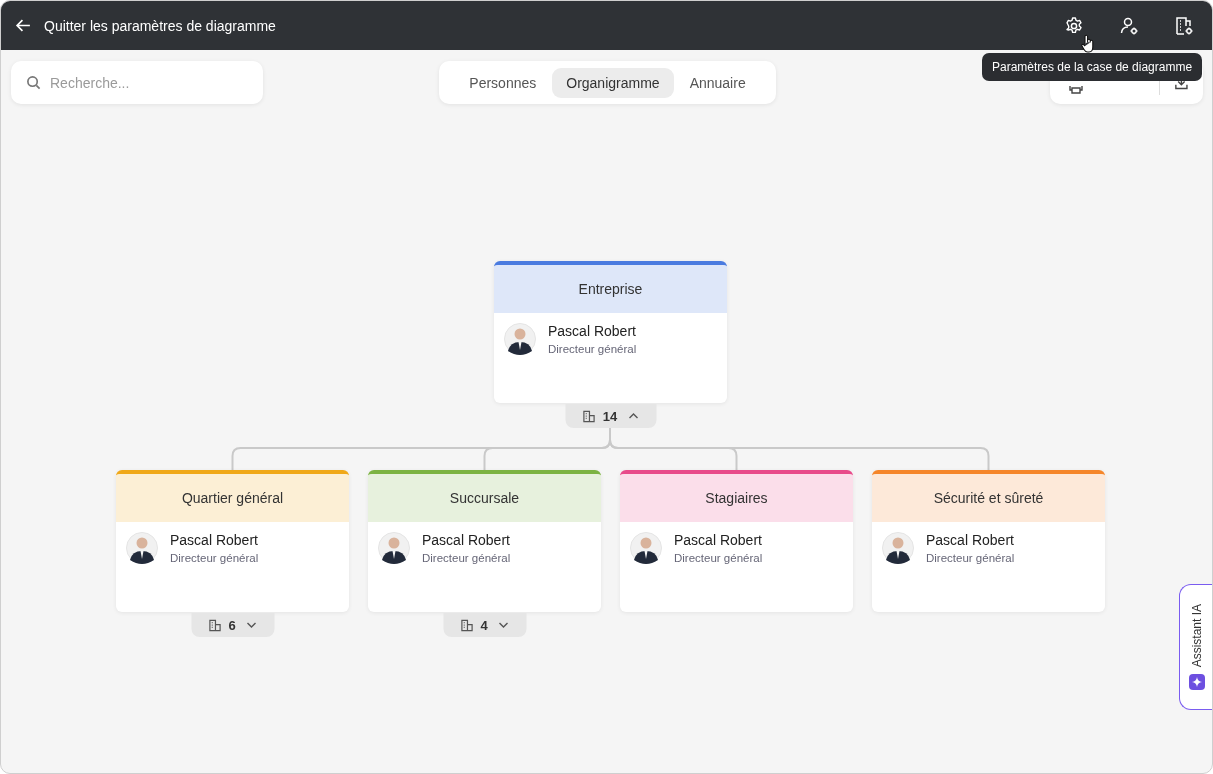 The image size is (1213, 774). I want to click on card-header: Entreprise, so click(610, 289).